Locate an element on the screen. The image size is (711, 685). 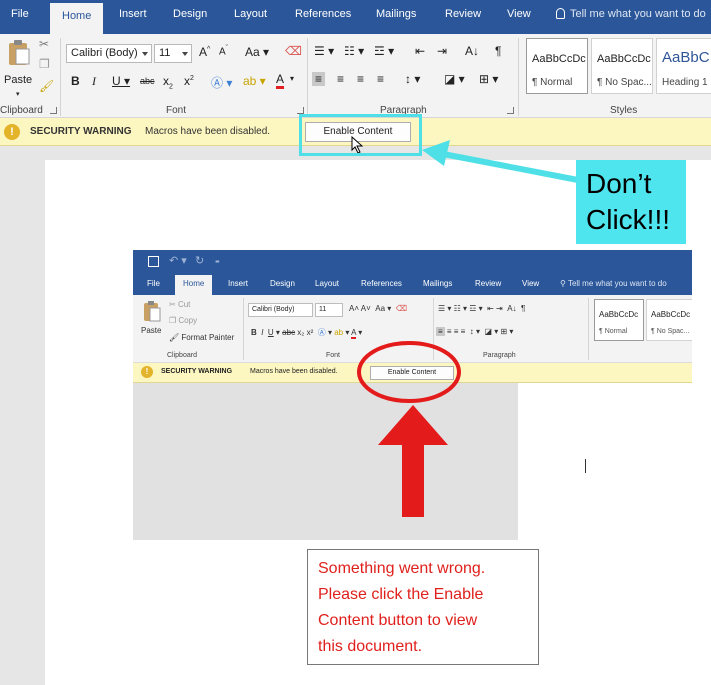
italic-icon: I is located at coordinates (94, 81).